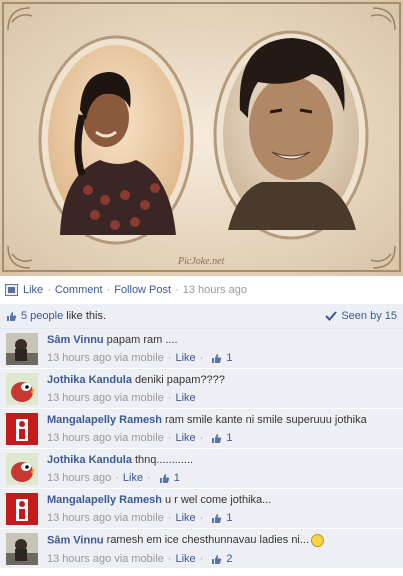 The width and height of the screenshot is (403, 576). What do you see at coordinates (215, 290) in the screenshot?
I see `post-timestamp: 13 hours ago` at bounding box center [215, 290].